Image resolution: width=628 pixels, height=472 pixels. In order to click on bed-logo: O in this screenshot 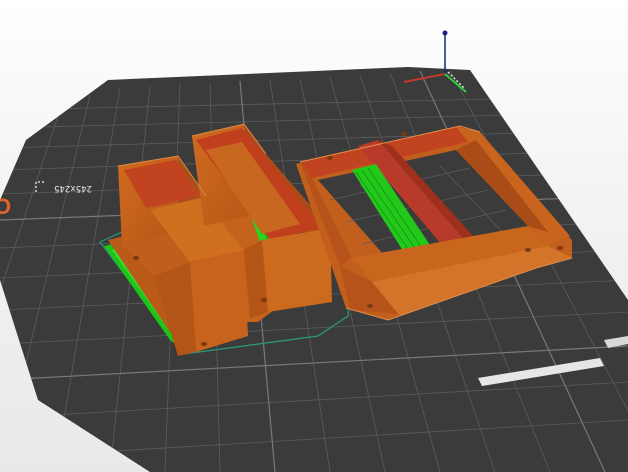, I will do `click(5, 206)`.